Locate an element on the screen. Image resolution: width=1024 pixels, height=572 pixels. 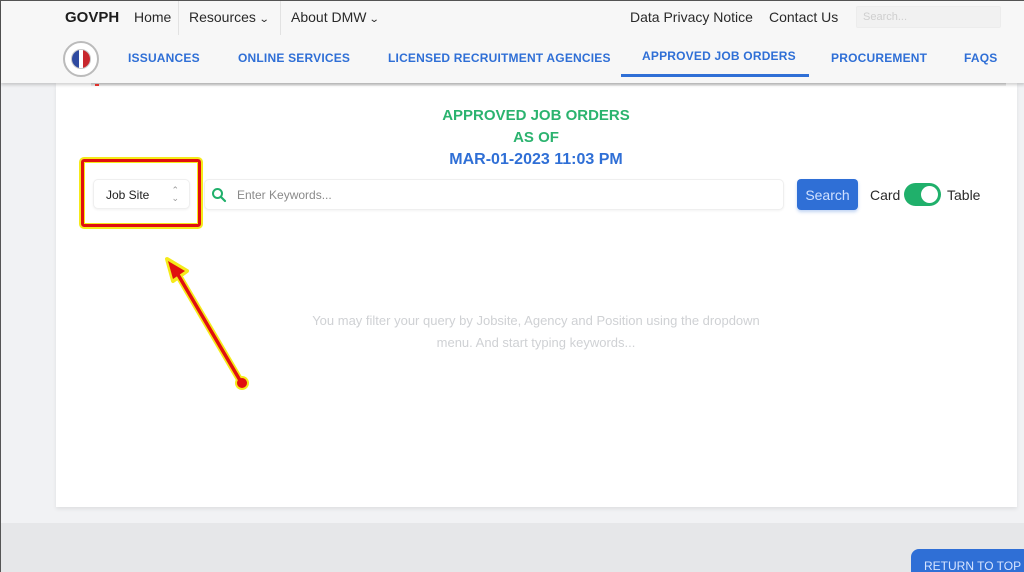
updown-chevron-icon: ⌃ ⌄ is located at coordinates (175, 194).